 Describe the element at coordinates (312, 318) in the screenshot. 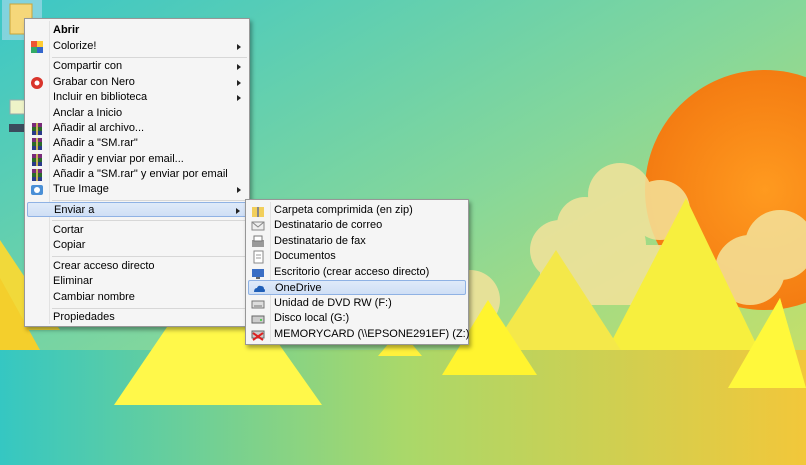

I see `menu-item-label: Disco local (G:)` at that location.